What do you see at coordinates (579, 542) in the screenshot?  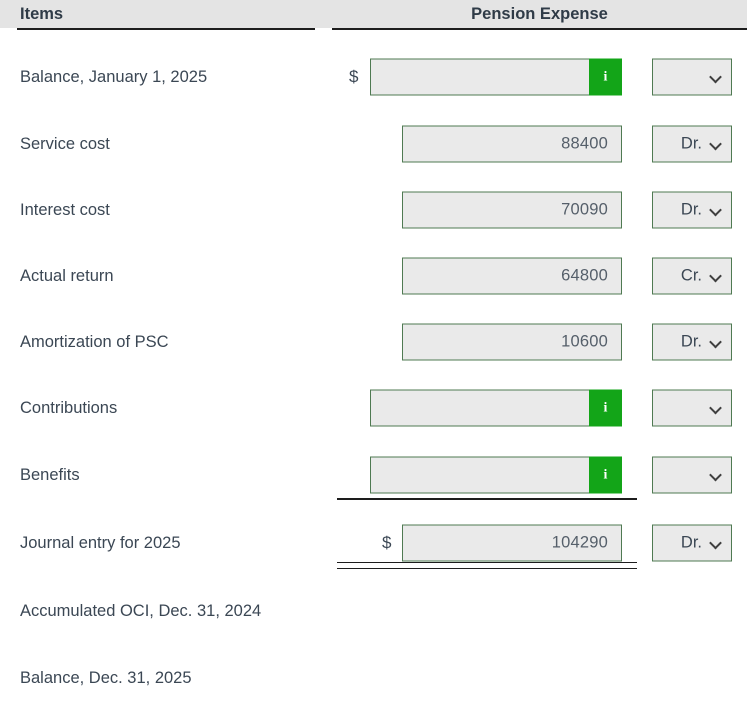 I see `amount-input-value: 104290` at bounding box center [579, 542].